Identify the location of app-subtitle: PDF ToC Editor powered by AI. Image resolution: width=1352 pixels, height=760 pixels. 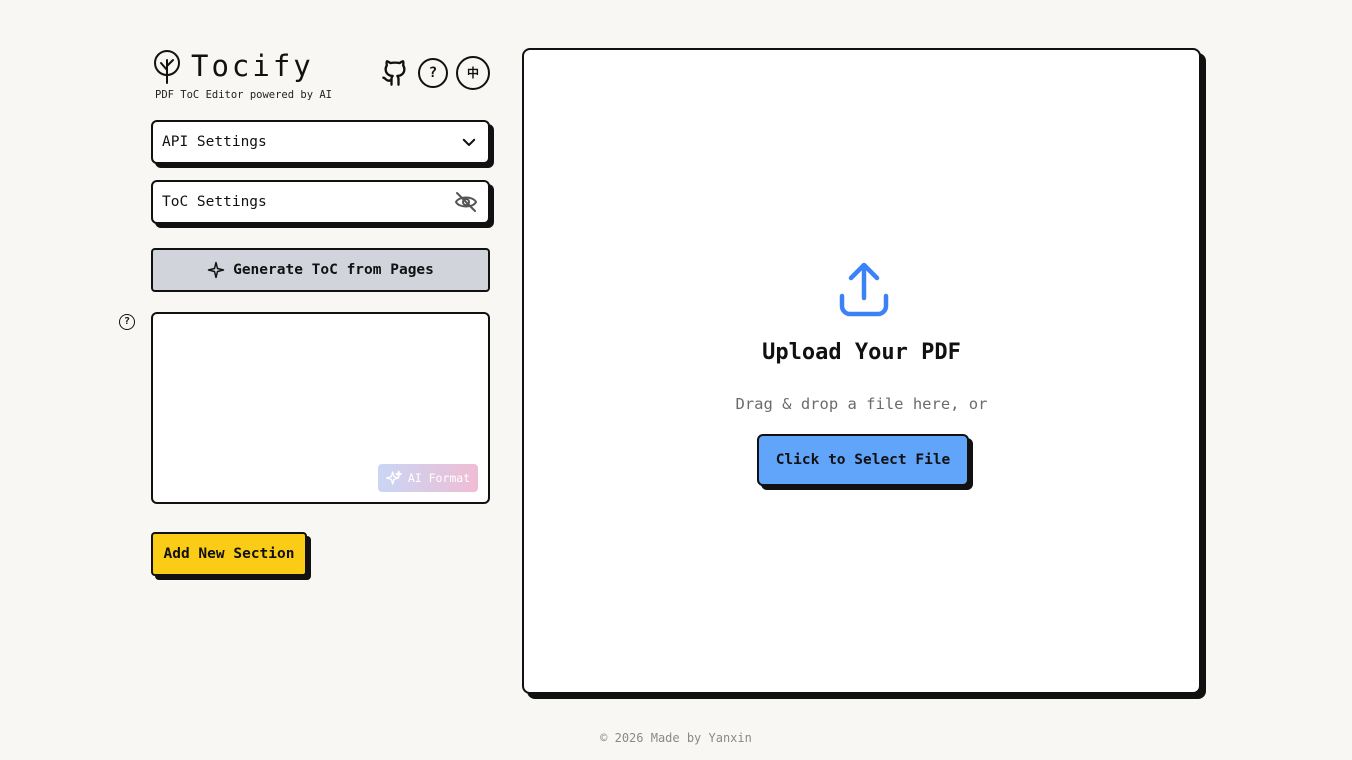
(244, 95).